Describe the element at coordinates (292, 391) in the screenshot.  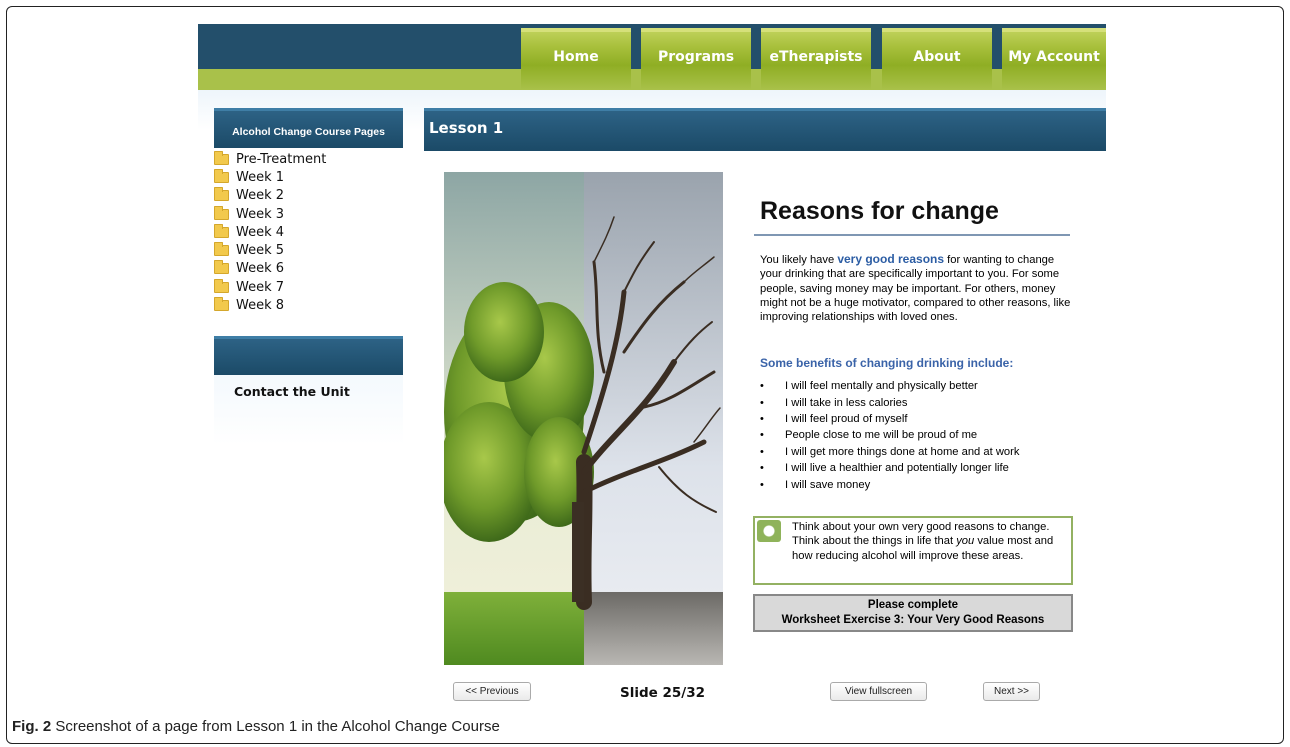
I see `contact-link: Contact the Unit` at that location.